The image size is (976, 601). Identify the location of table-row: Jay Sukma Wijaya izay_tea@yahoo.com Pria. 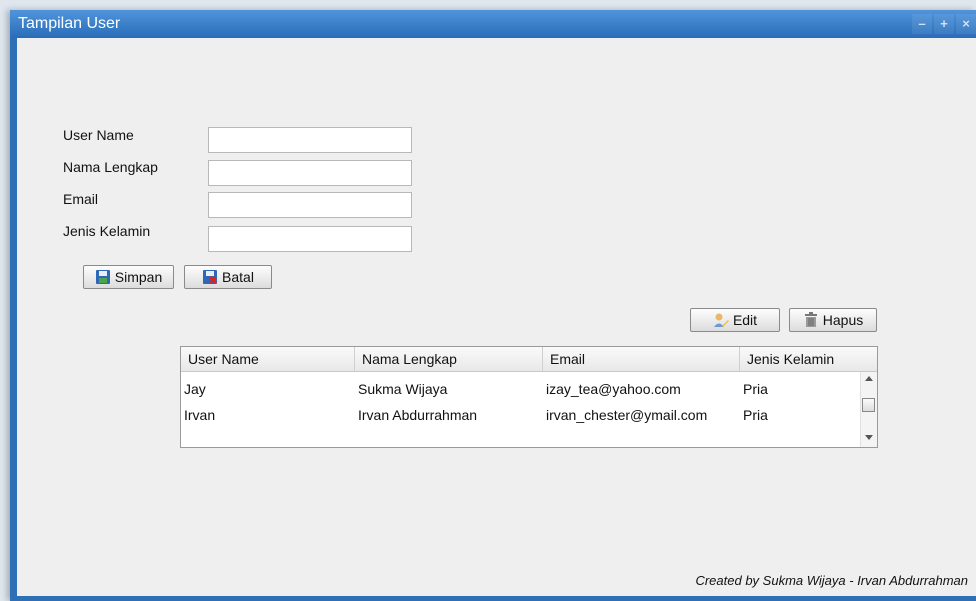
(520, 389).